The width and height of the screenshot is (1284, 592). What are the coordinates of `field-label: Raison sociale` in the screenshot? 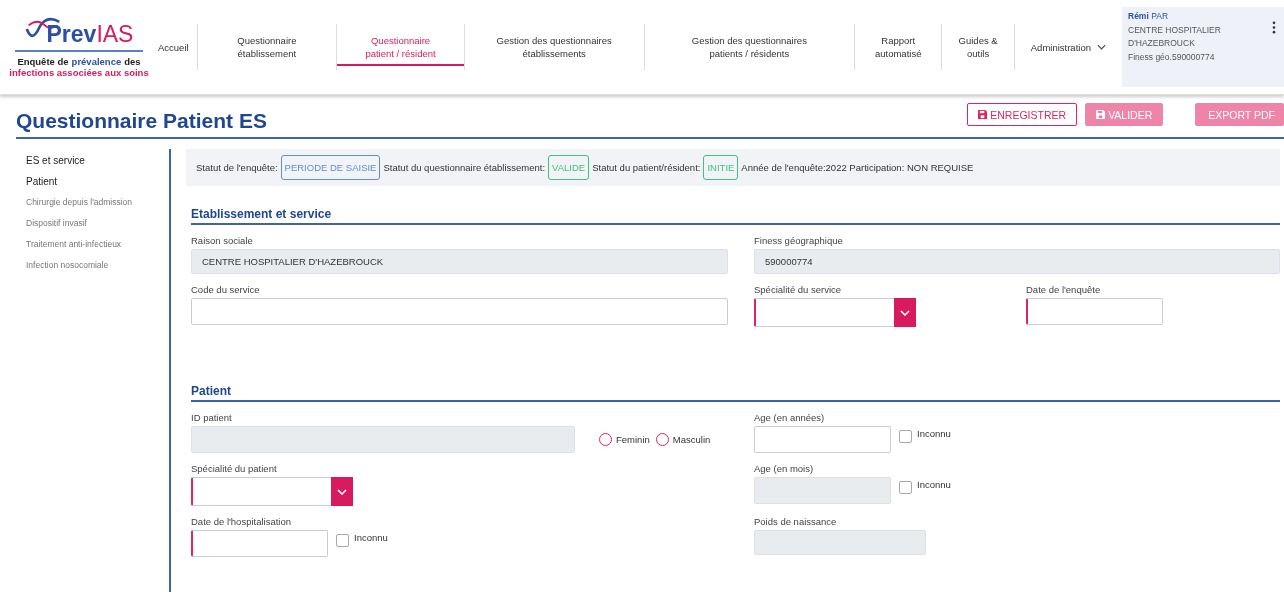 It's located at (222, 240).